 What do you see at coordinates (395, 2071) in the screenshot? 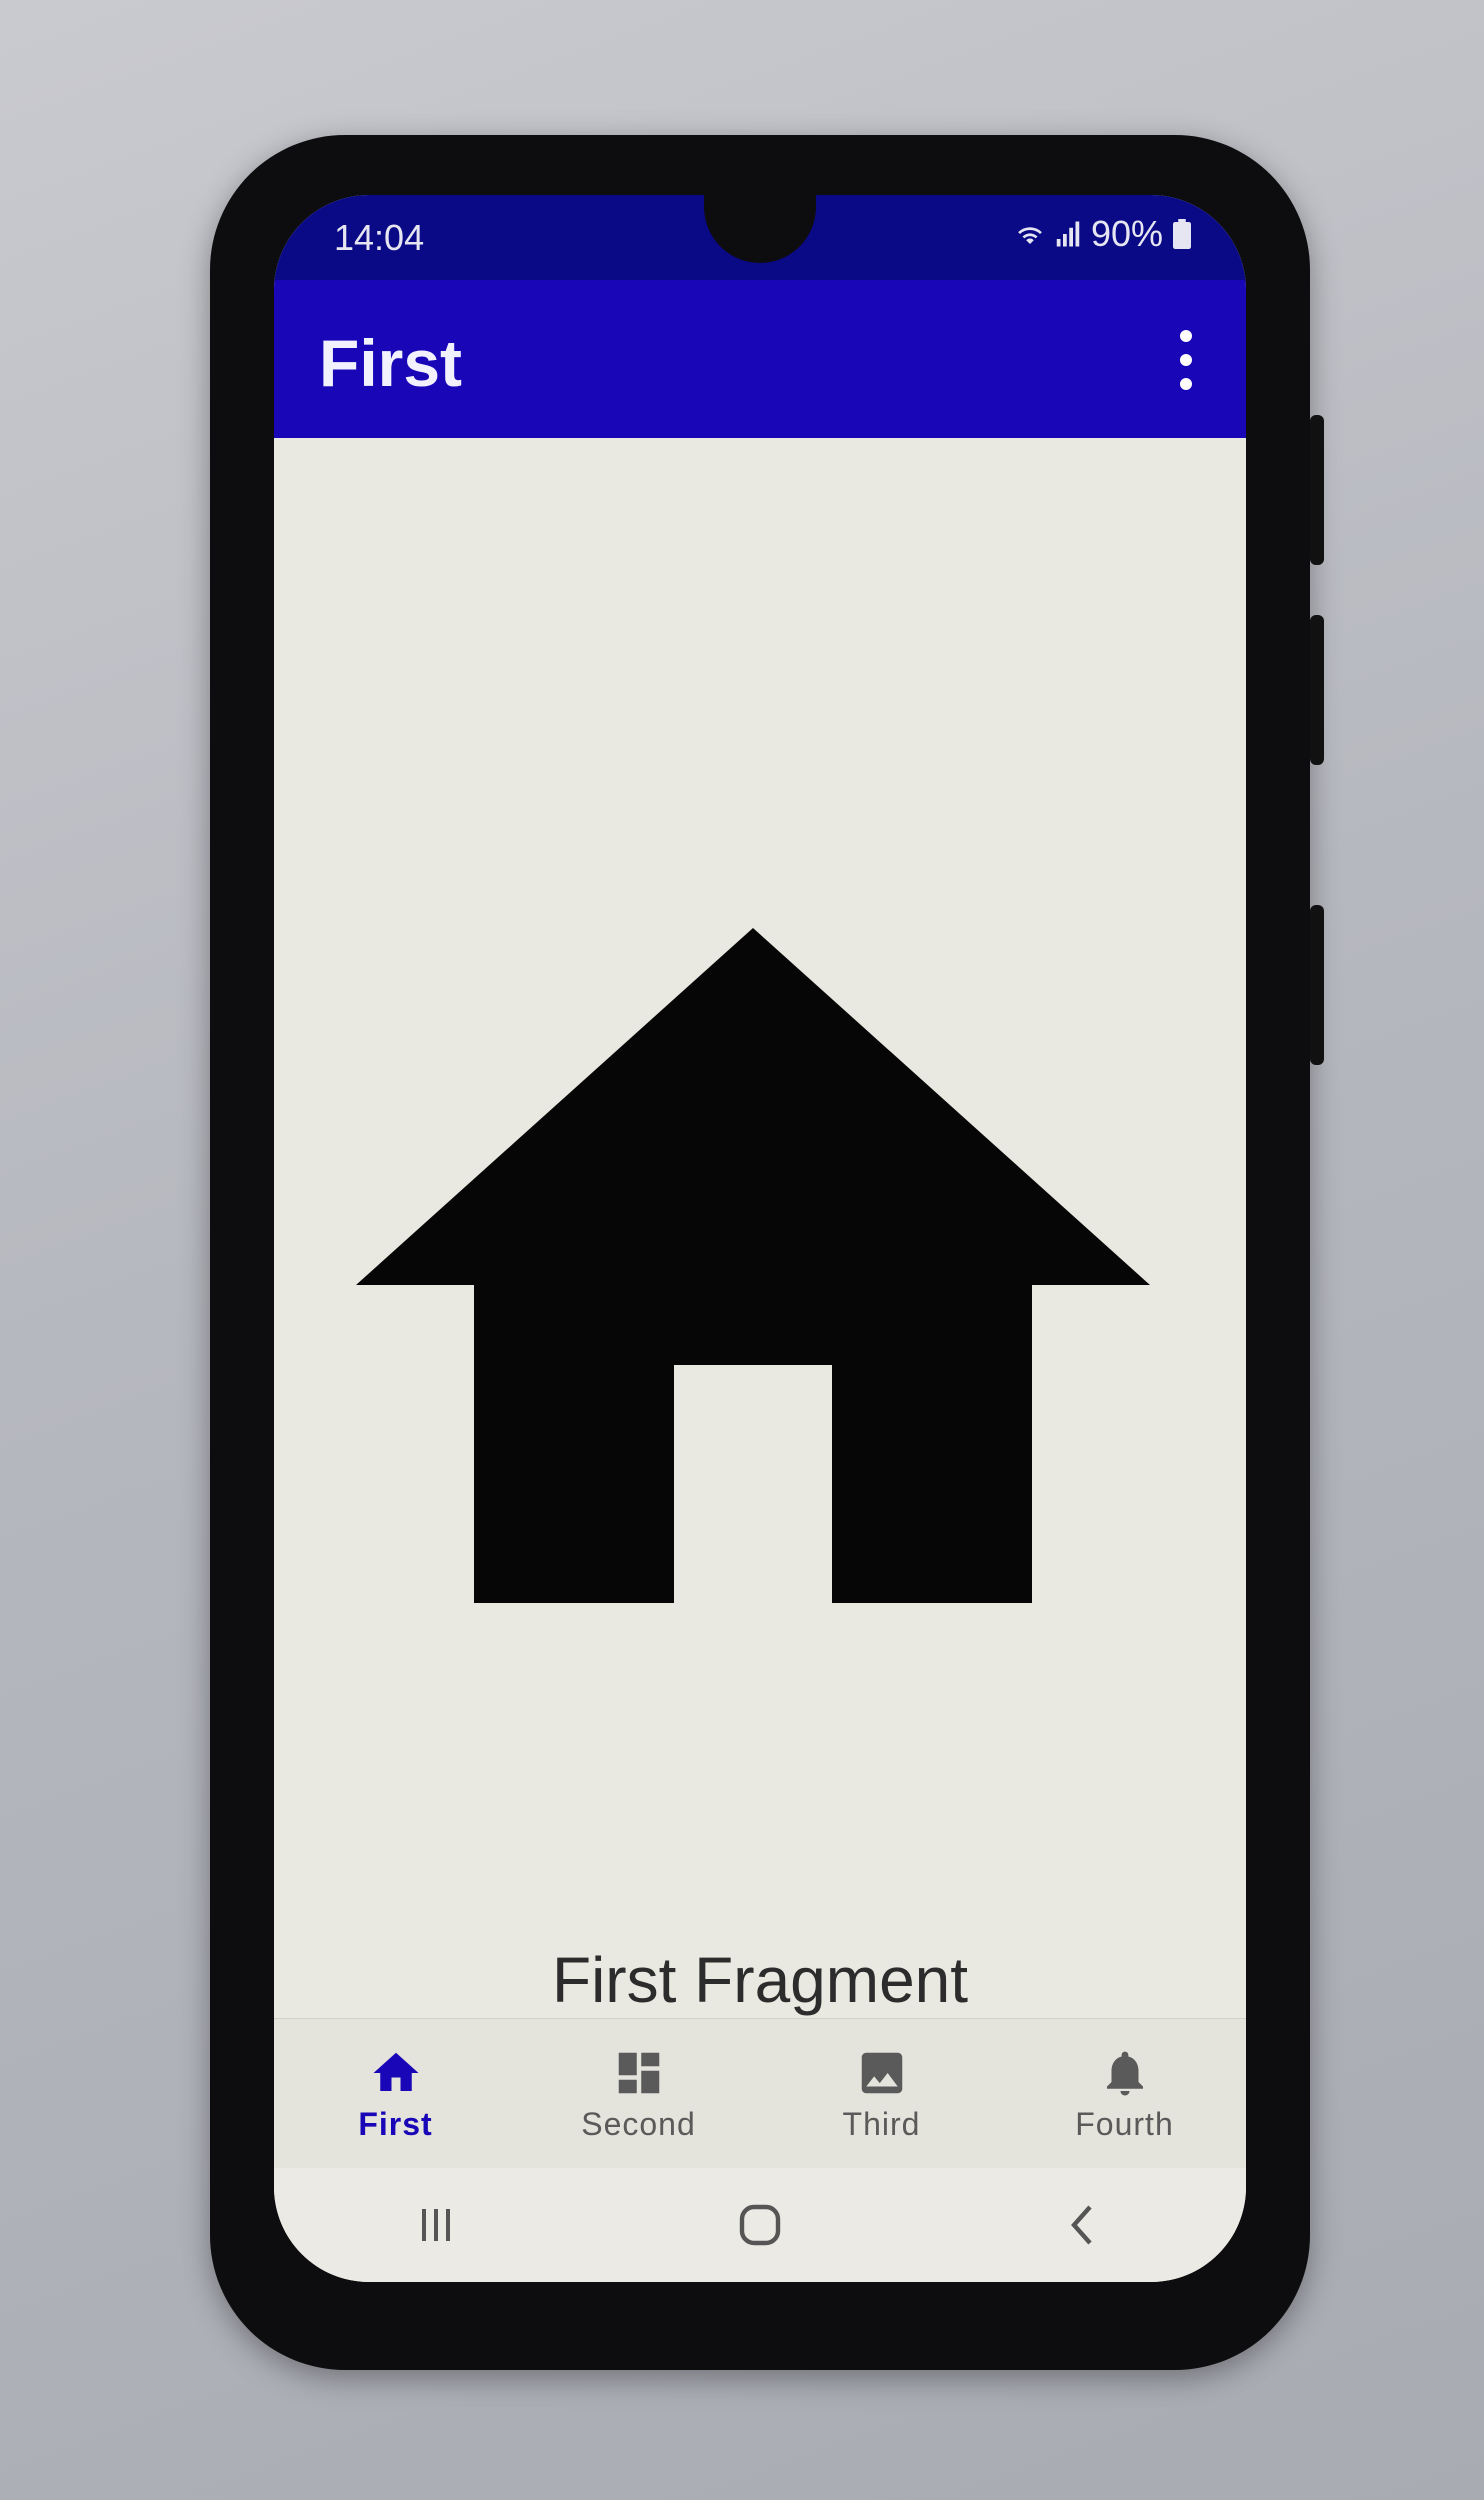
I see `home-icon` at bounding box center [395, 2071].